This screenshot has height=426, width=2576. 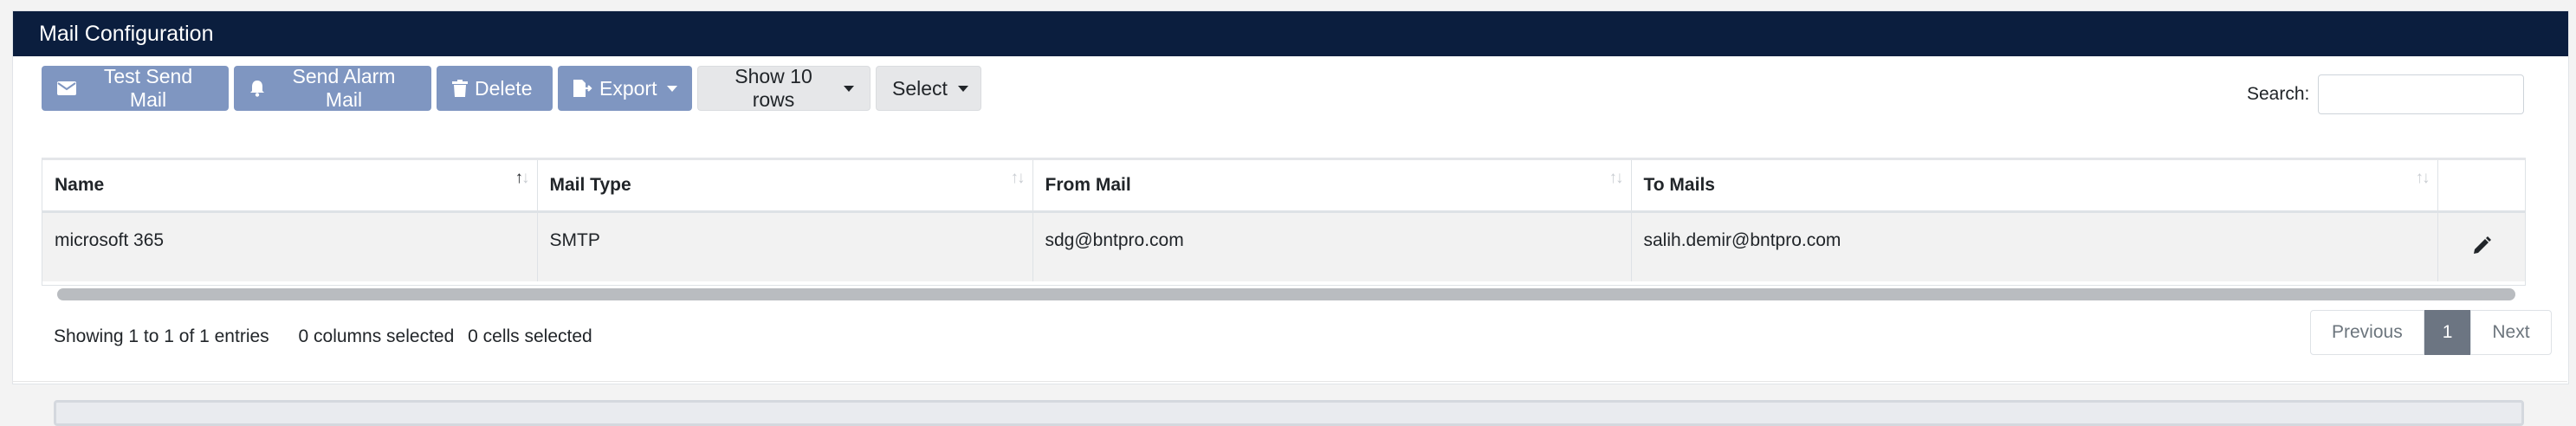 I want to click on show-rows-dropdown: Show 10 rows, so click(x=784, y=88).